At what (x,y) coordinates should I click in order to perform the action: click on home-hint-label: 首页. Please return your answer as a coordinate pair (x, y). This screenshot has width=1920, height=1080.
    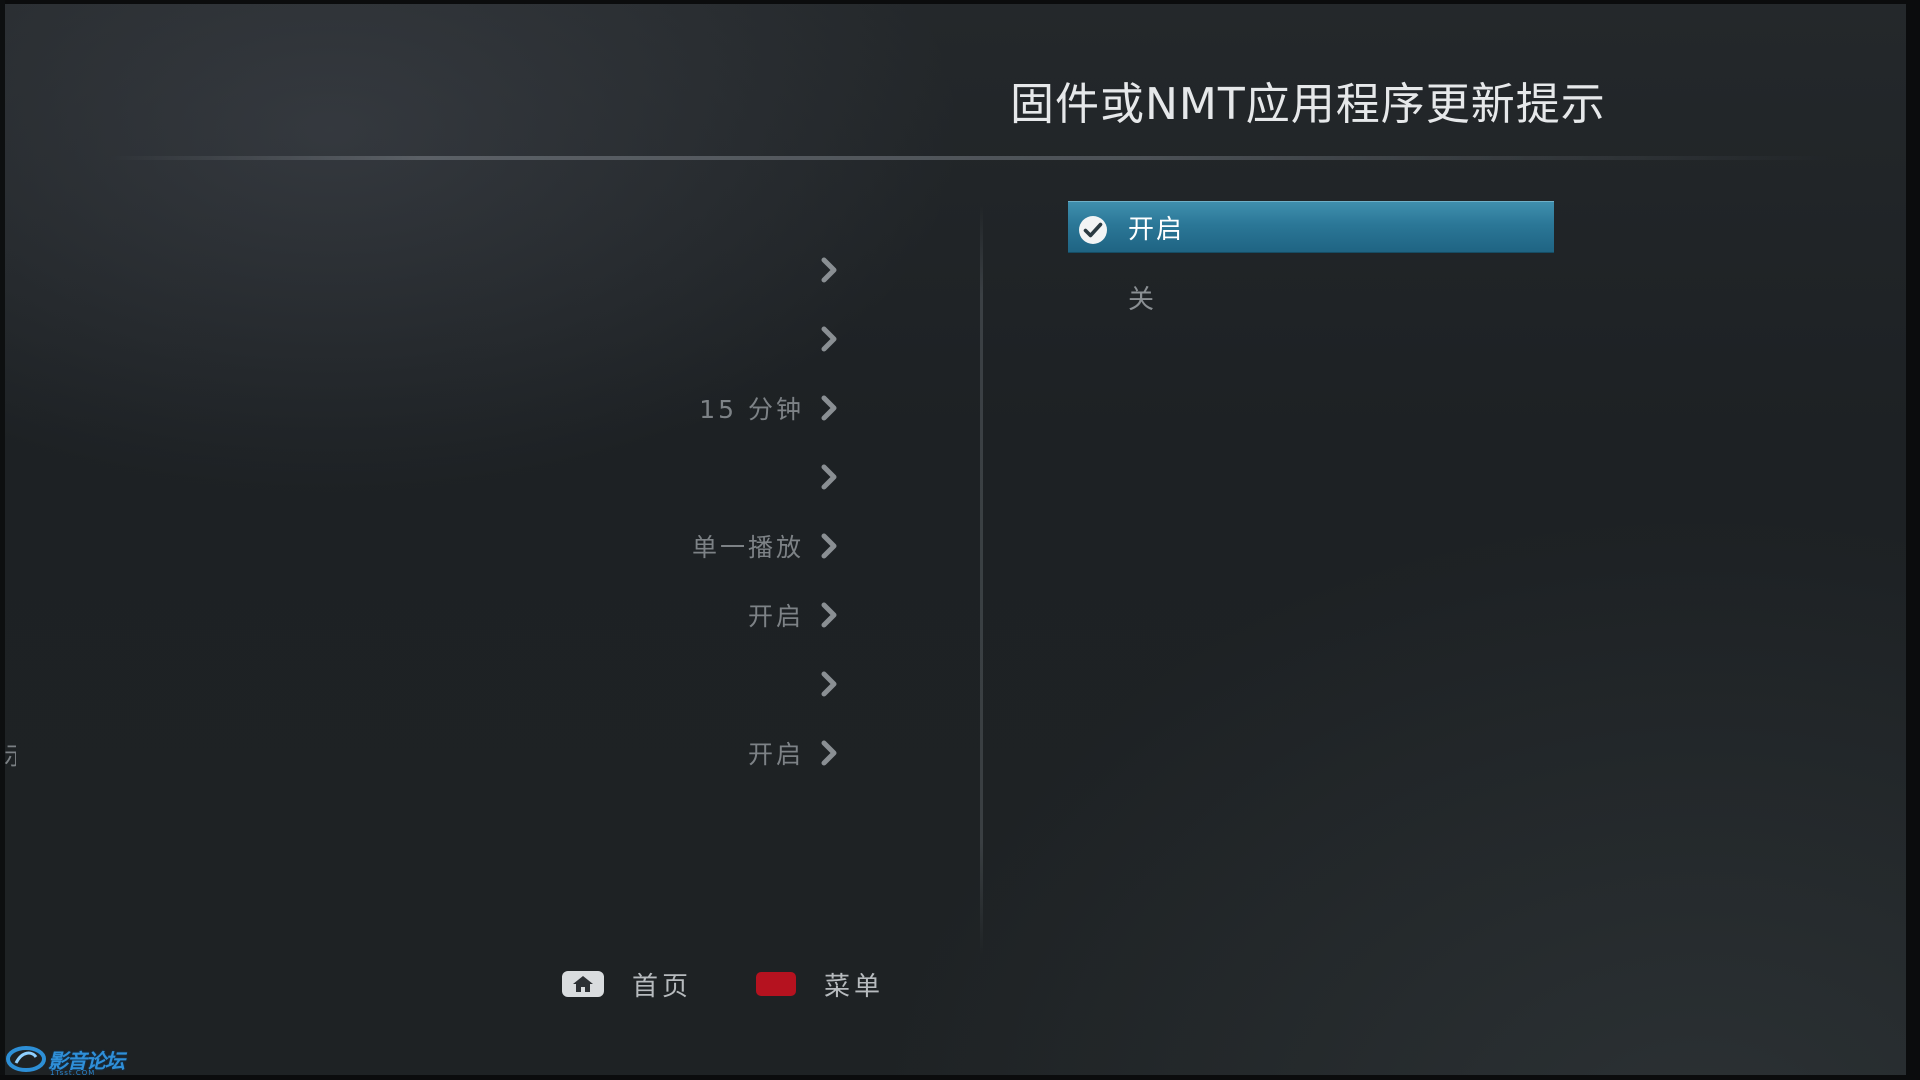
    Looking at the image, I should click on (662, 986).